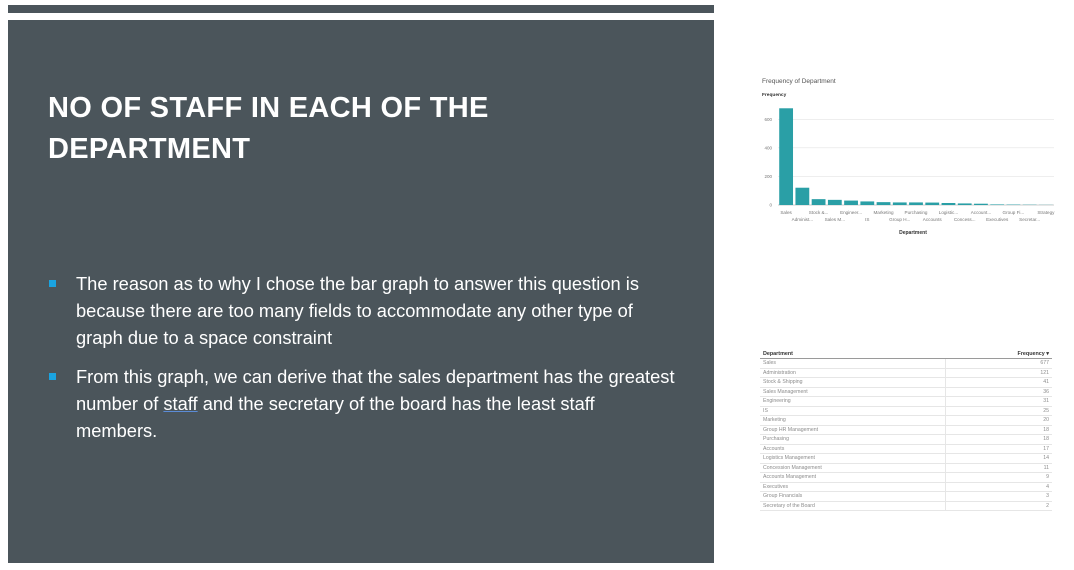 The image size is (1074, 570). I want to click on table-row: Concession Management 11, so click(906, 468).